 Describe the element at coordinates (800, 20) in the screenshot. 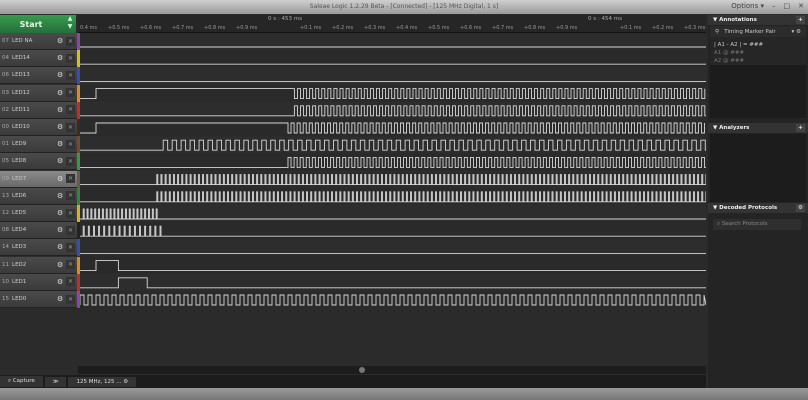

I see `add-annotation-button: +` at that location.